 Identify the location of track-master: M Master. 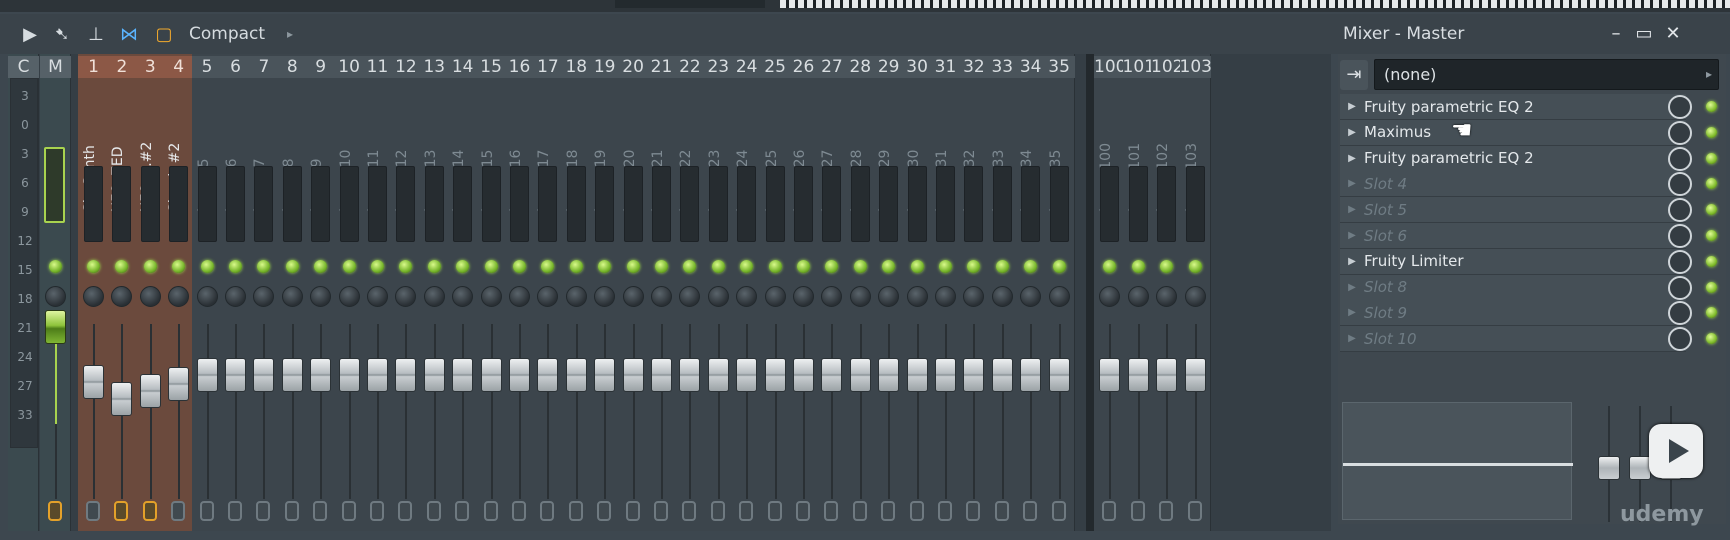
(55, 292).